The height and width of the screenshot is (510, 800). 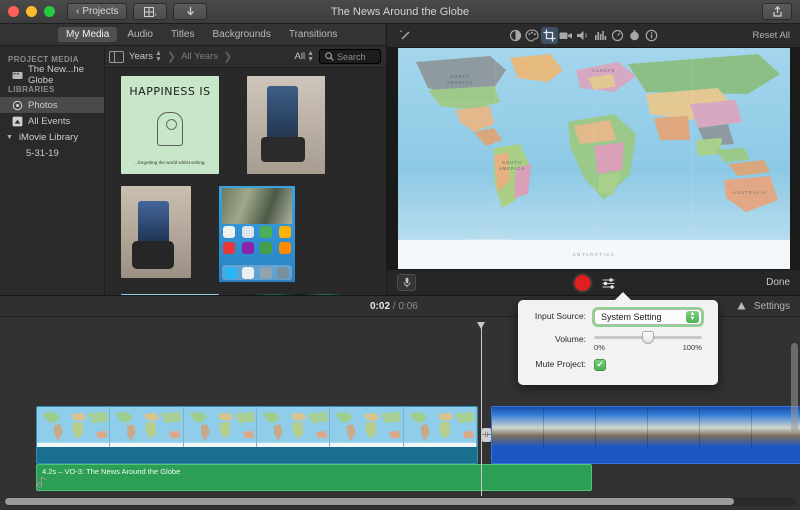 What do you see at coordinates (286, 125) in the screenshot?
I see `media-thumbnail-trolley` at bounding box center [286, 125].